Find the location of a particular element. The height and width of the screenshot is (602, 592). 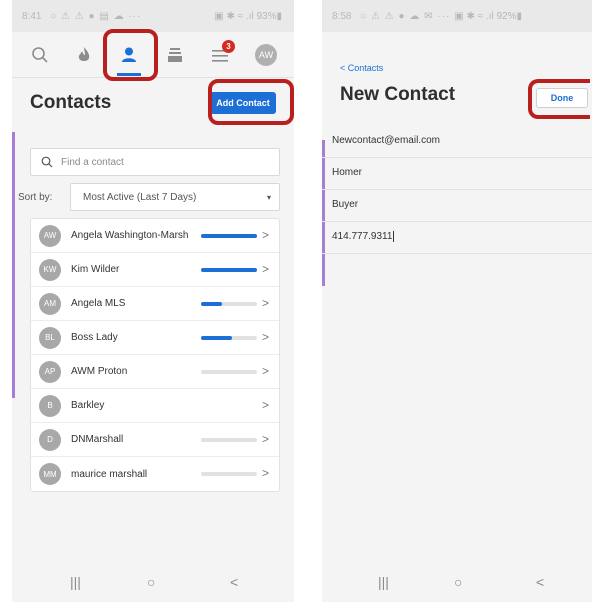

contact-avatar: AP is located at coordinates (50, 371).